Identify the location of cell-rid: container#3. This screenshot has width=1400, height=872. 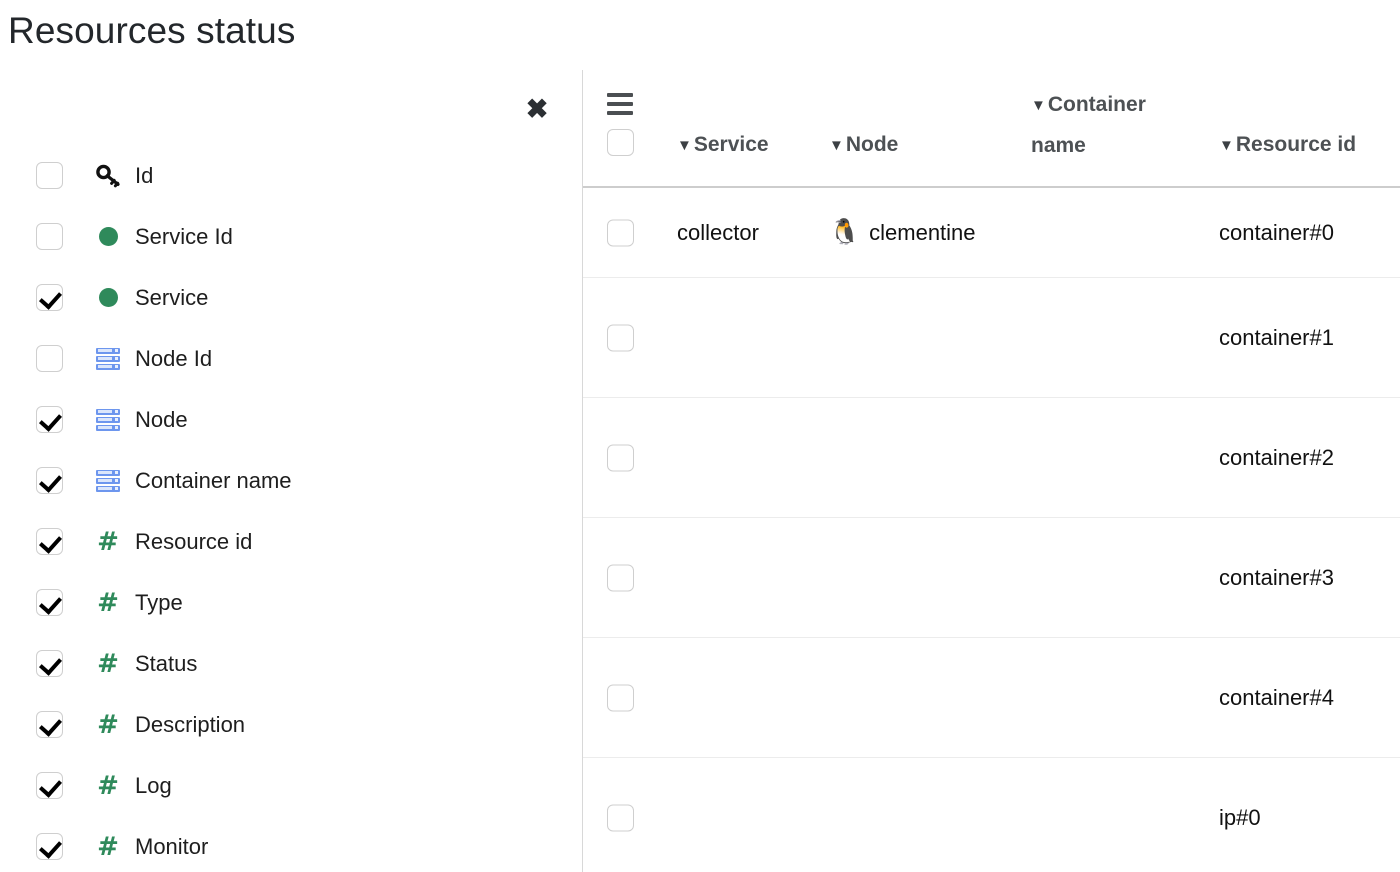
(1276, 578).